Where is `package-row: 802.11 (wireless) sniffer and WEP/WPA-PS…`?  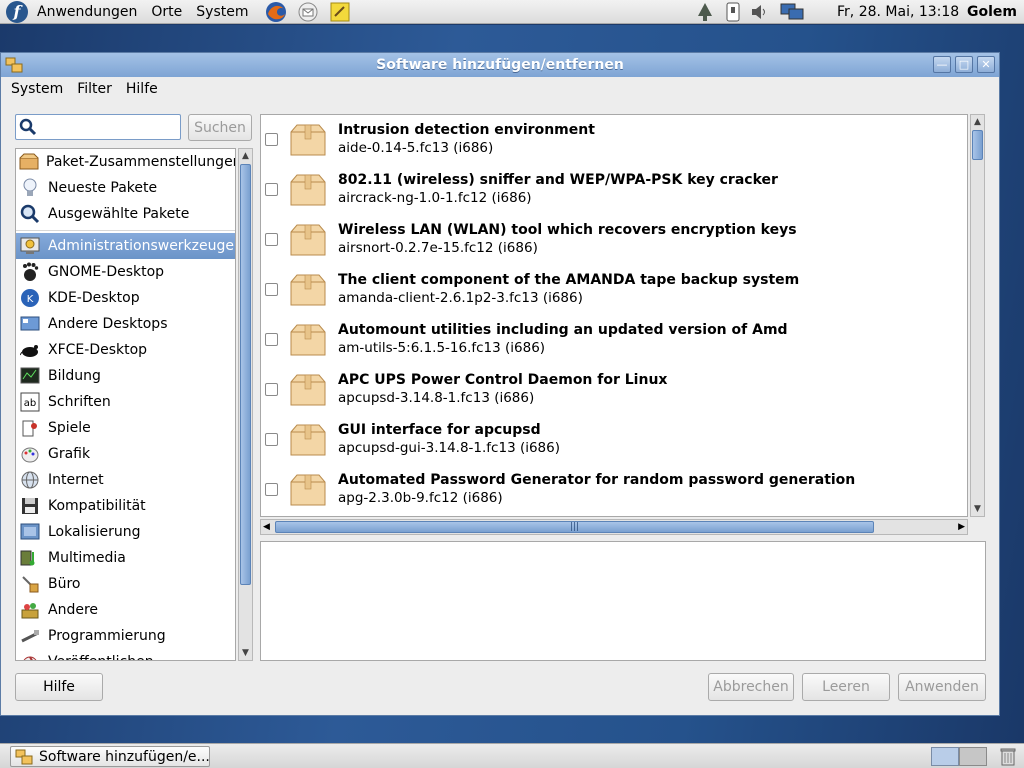
package-row: 802.11 (wireless) sniffer and WEP/WPA-PS… is located at coordinates (614, 190).